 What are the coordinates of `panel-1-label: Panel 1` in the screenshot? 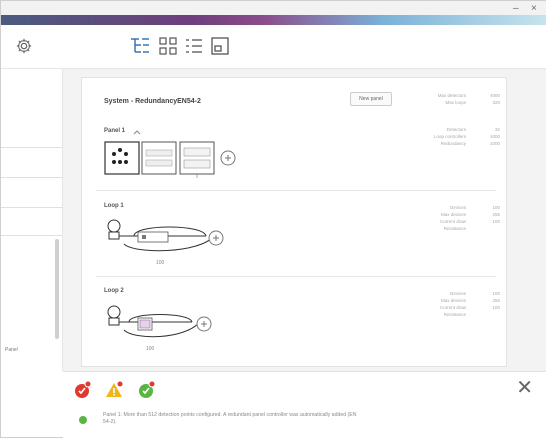 It's located at (115, 131).